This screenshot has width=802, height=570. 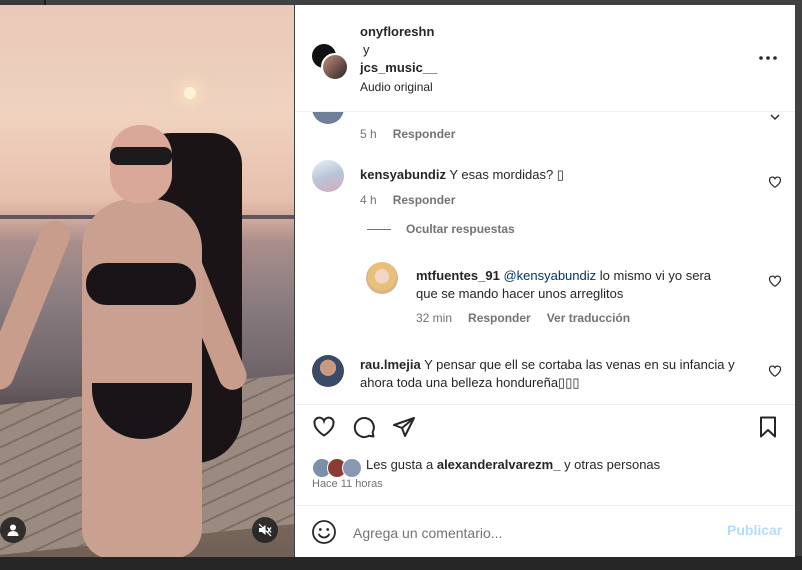 I want to click on user-icon, so click(x=13, y=530).